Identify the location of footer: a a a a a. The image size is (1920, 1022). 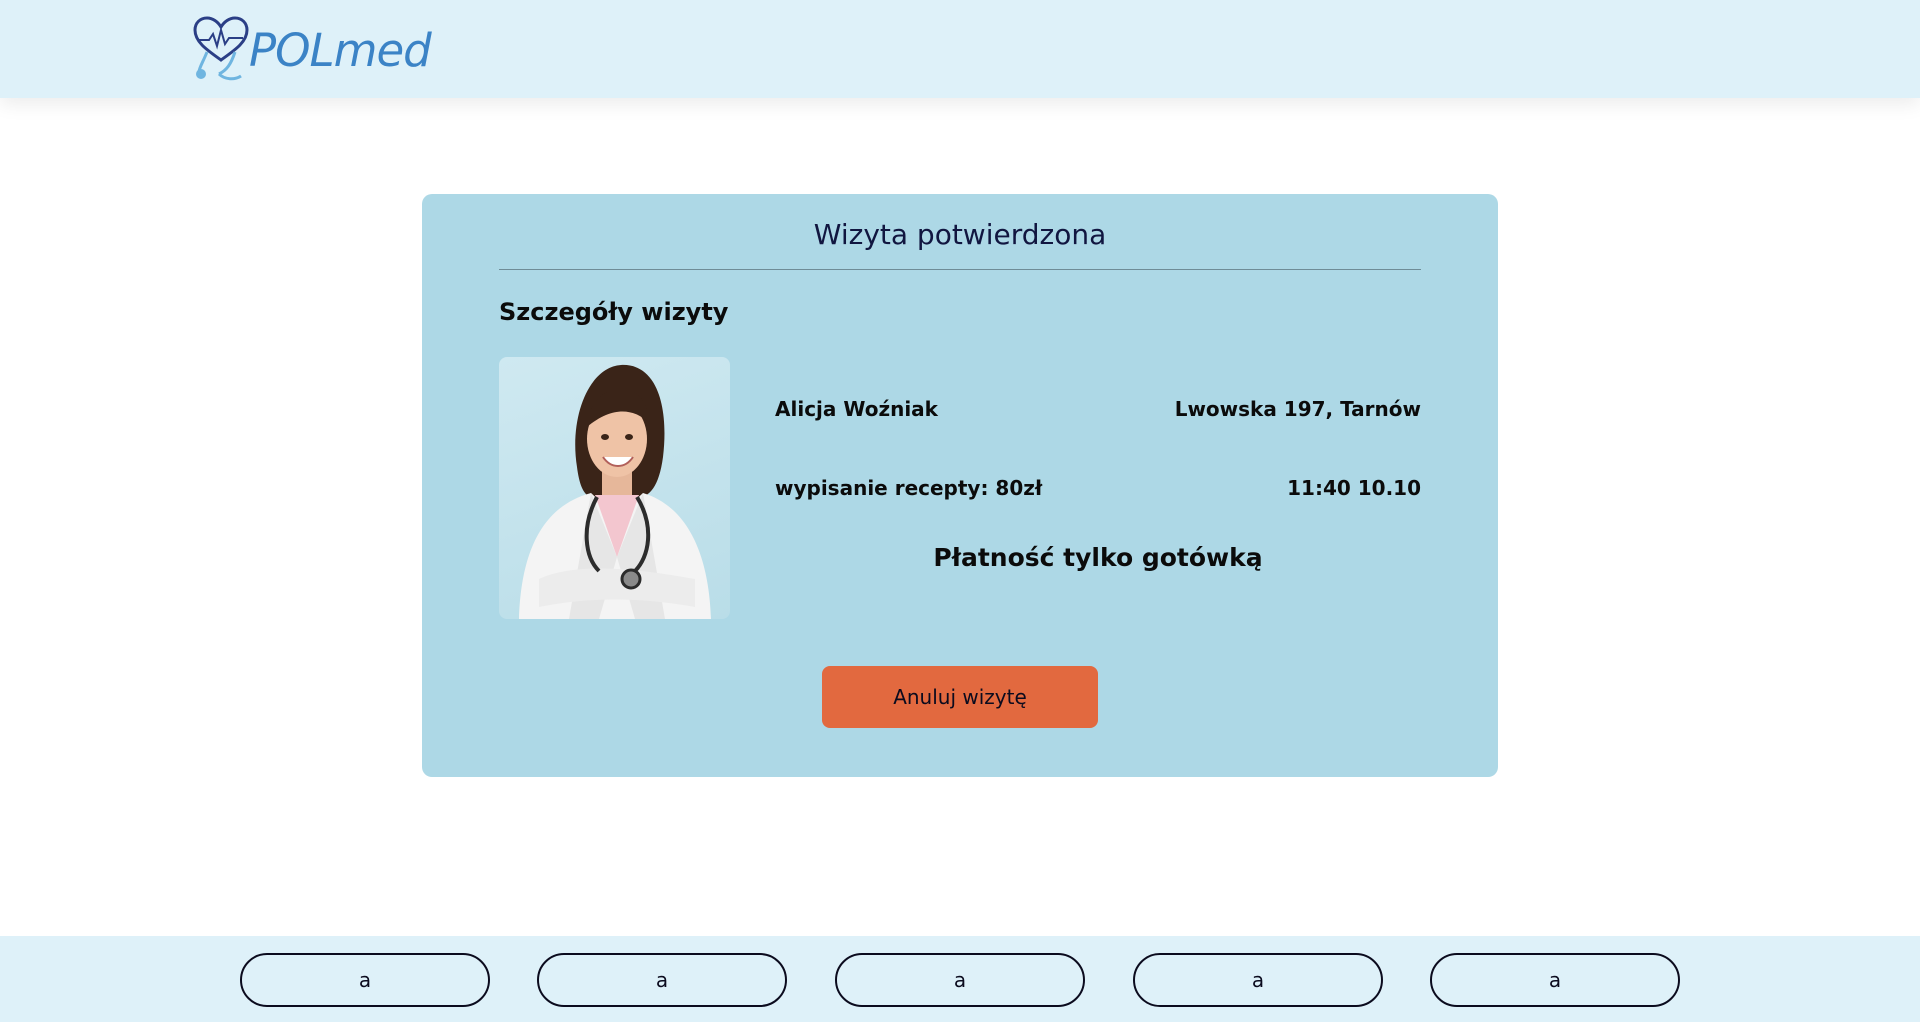
(960, 979).